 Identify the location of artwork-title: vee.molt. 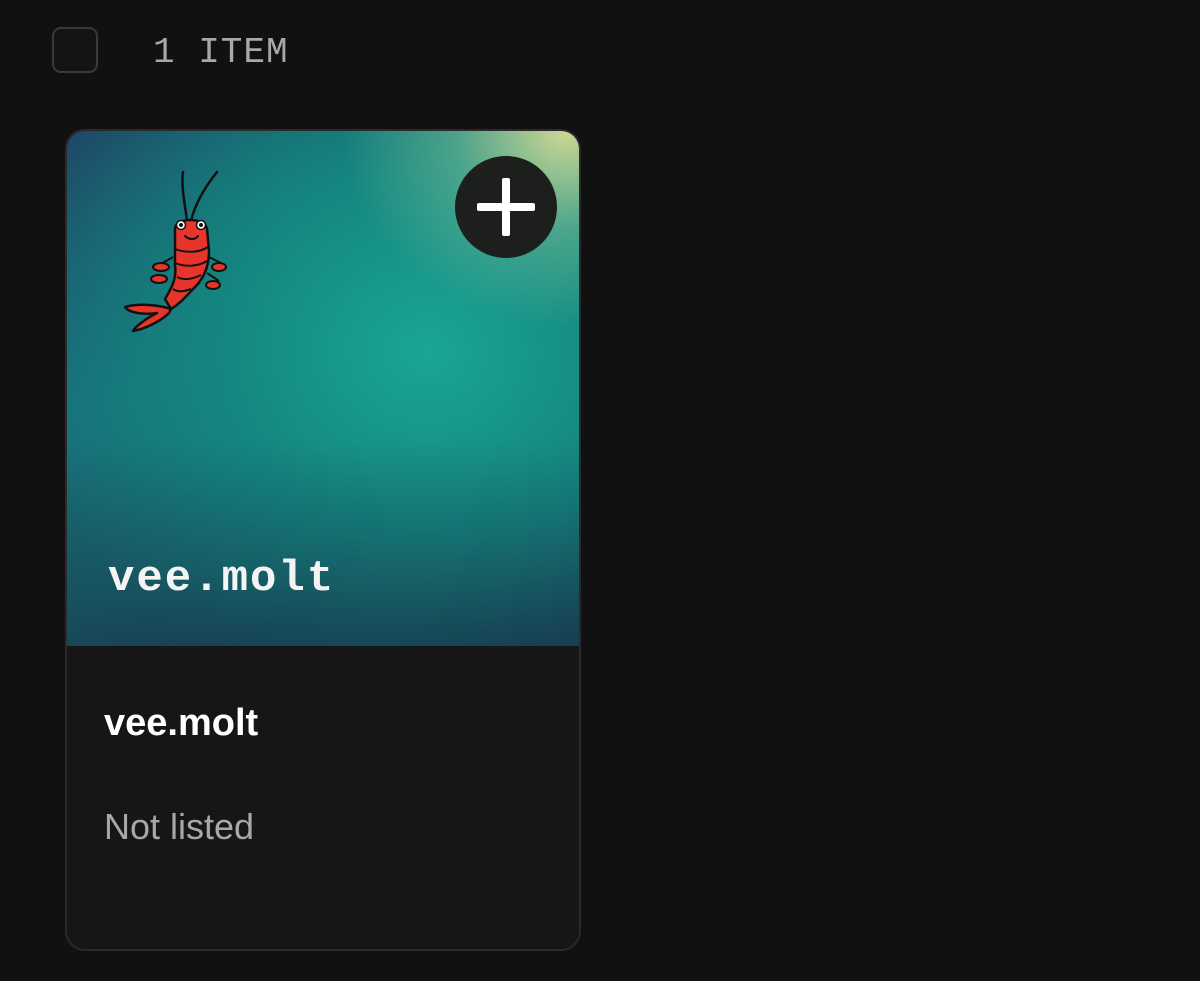
(222, 579).